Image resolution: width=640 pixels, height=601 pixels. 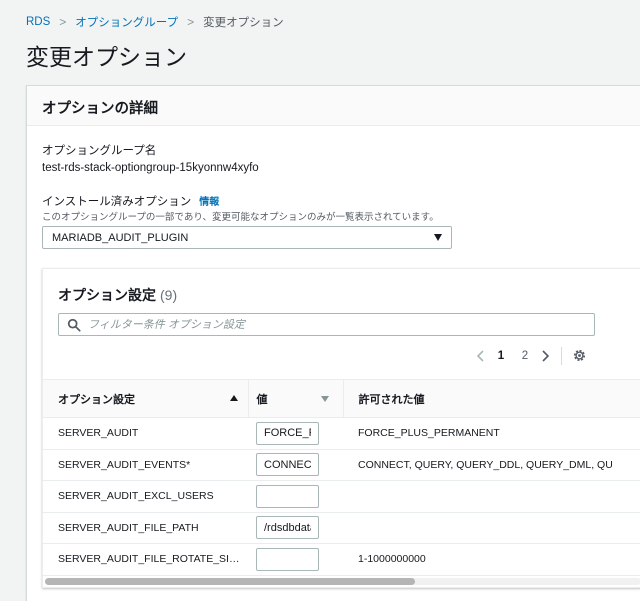 What do you see at coordinates (230, 581) in the screenshot?
I see `scrollbar-thumb` at bounding box center [230, 581].